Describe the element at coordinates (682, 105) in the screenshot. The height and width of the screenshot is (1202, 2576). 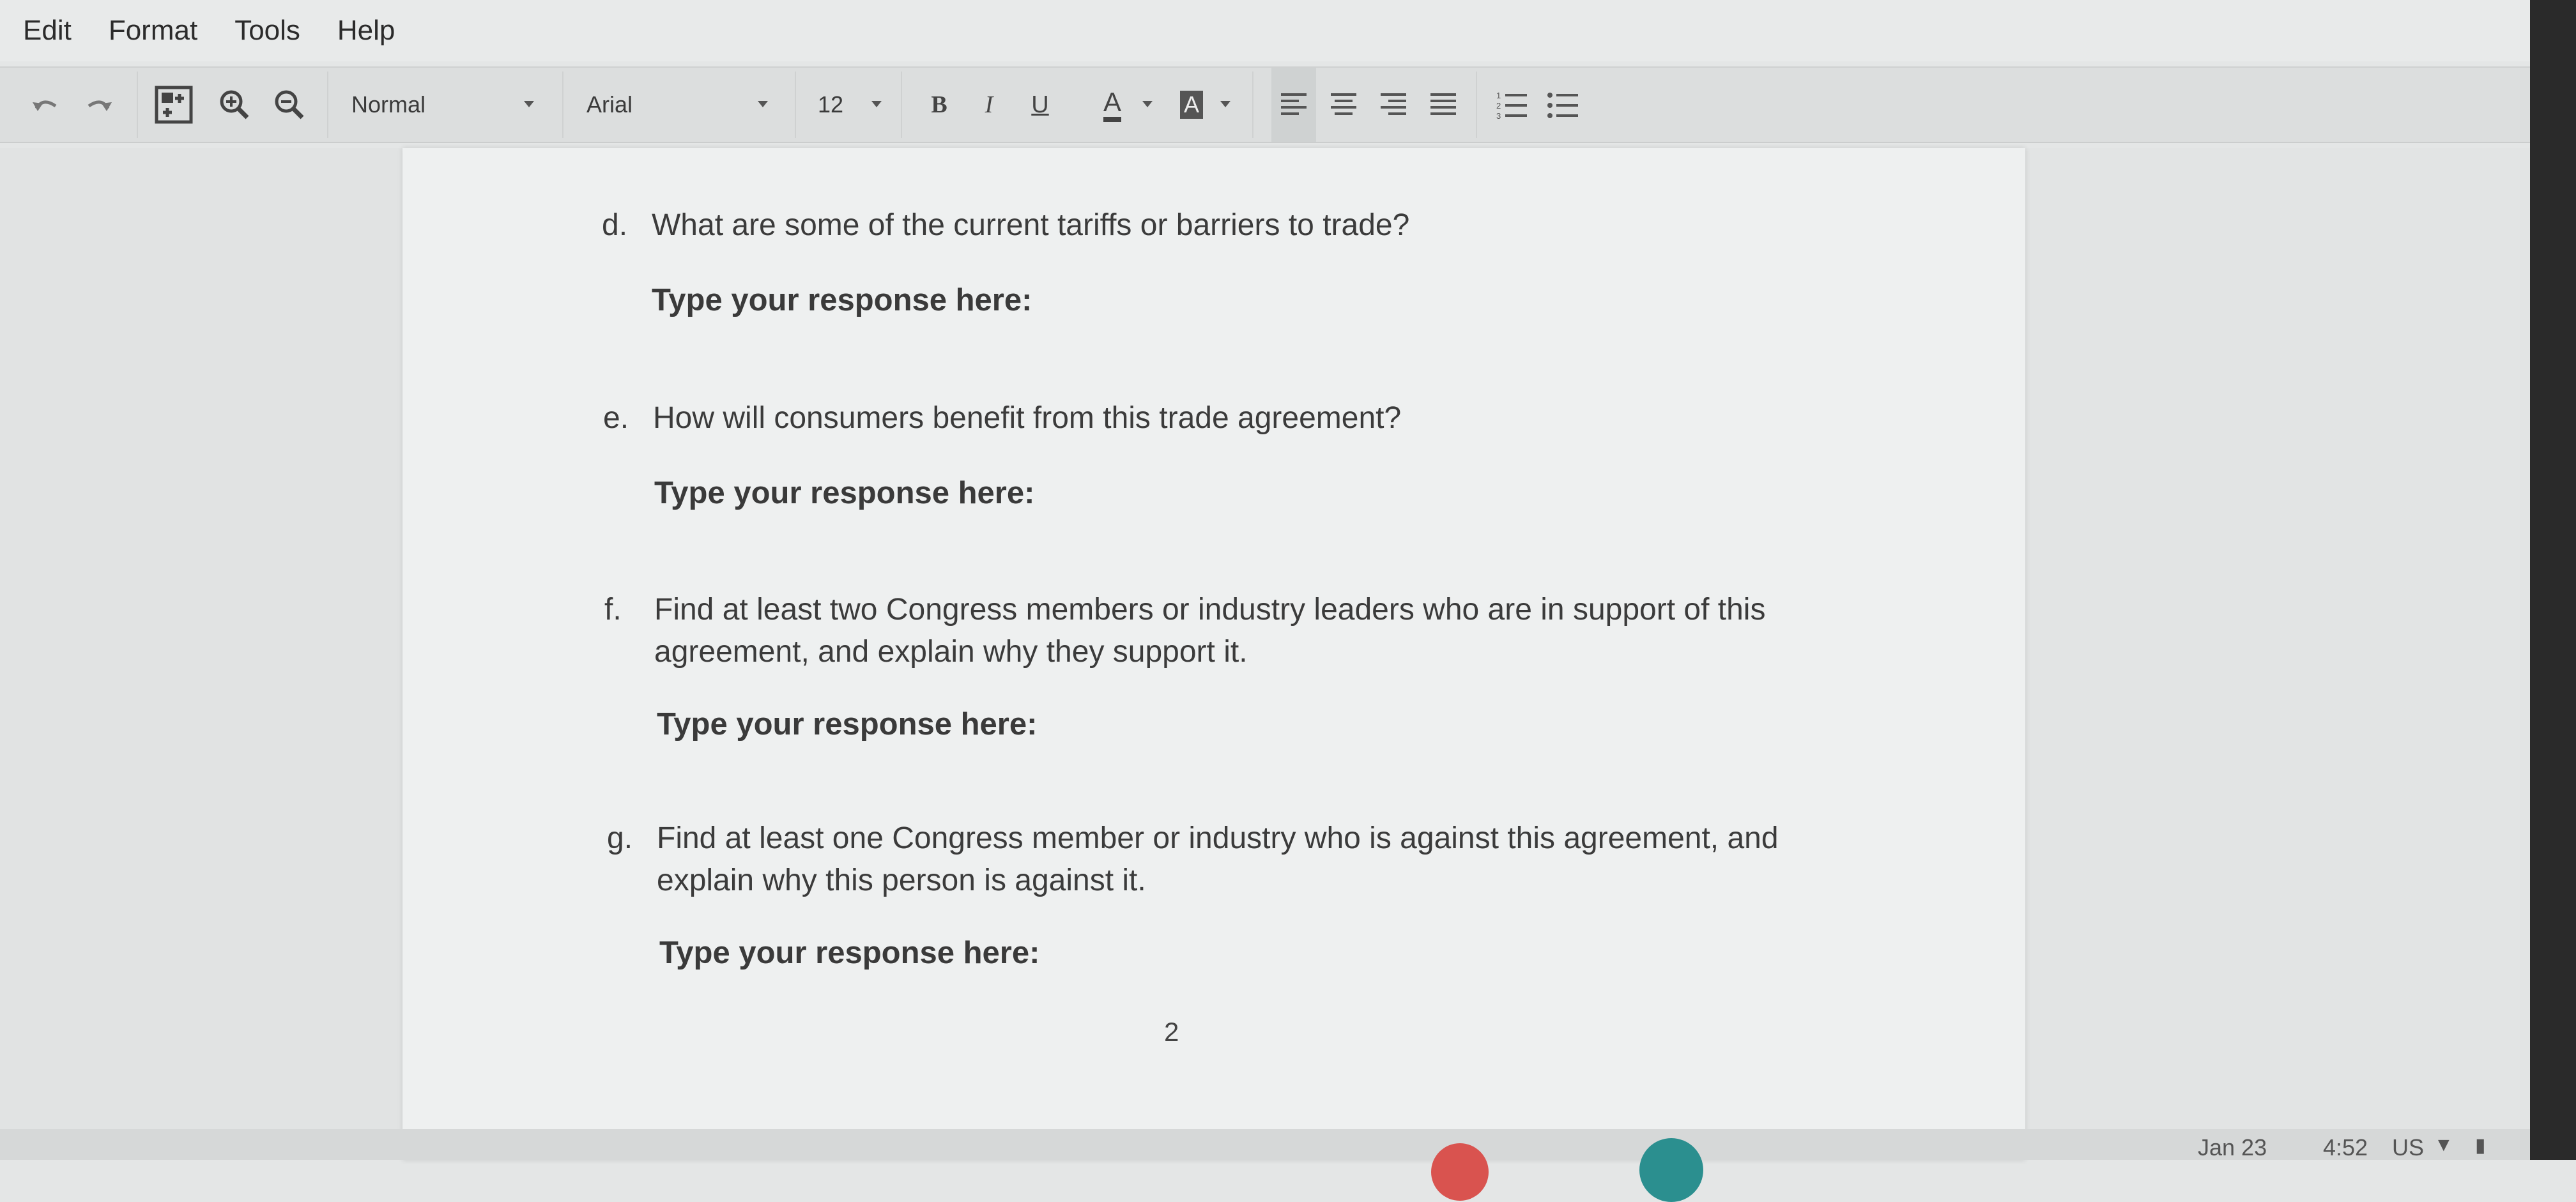
I see `font-dropdown: Arial` at that location.